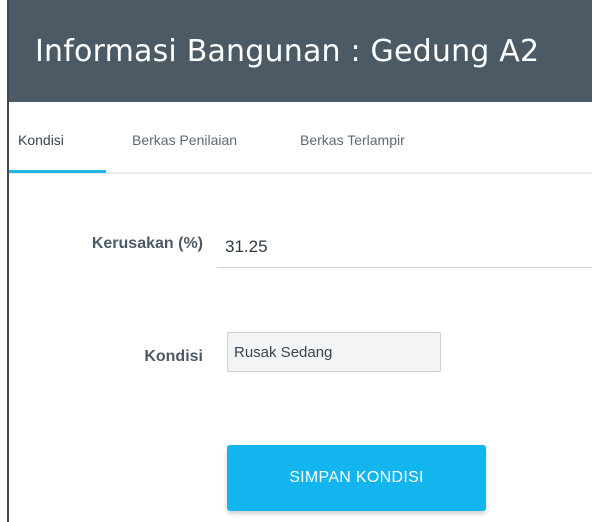 This screenshot has width=592, height=522. Describe the element at coordinates (41, 140) in the screenshot. I see `tab-kondisi: Kondisi` at that location.